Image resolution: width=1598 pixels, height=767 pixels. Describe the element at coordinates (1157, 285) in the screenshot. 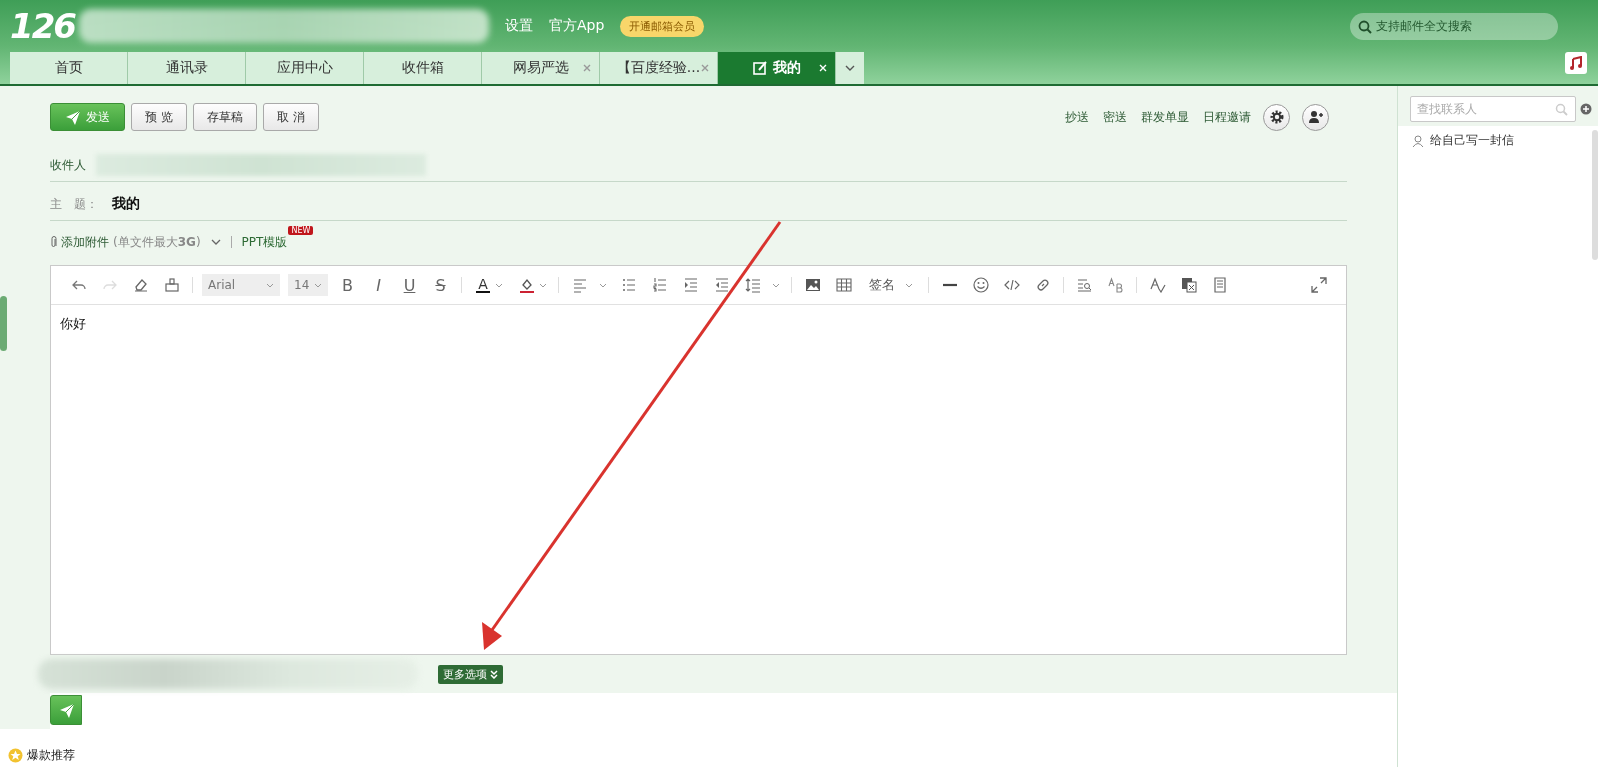

I see `spellcheck-icon` at that location.